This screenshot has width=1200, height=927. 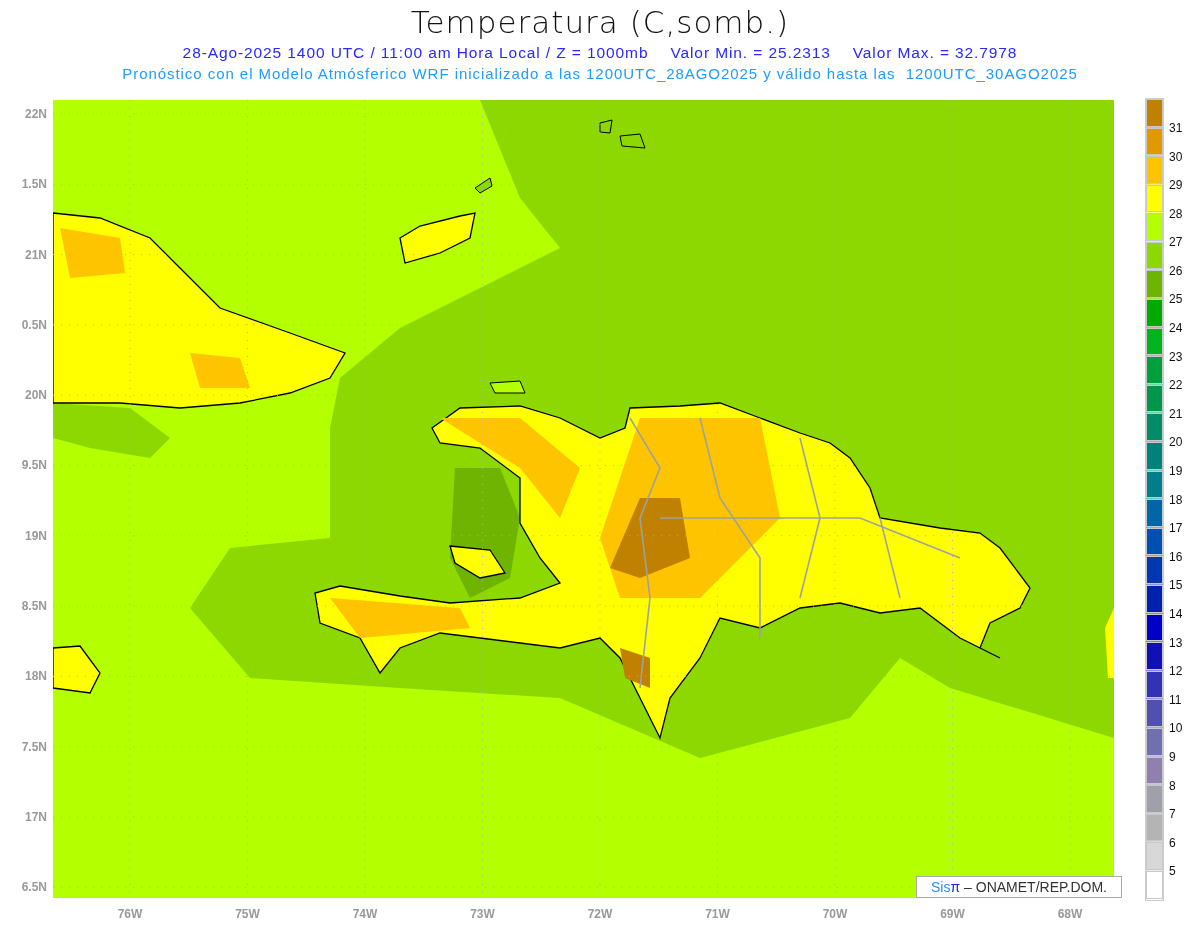 I want to click on legend-label: 20, so click(x=1176, y=443).